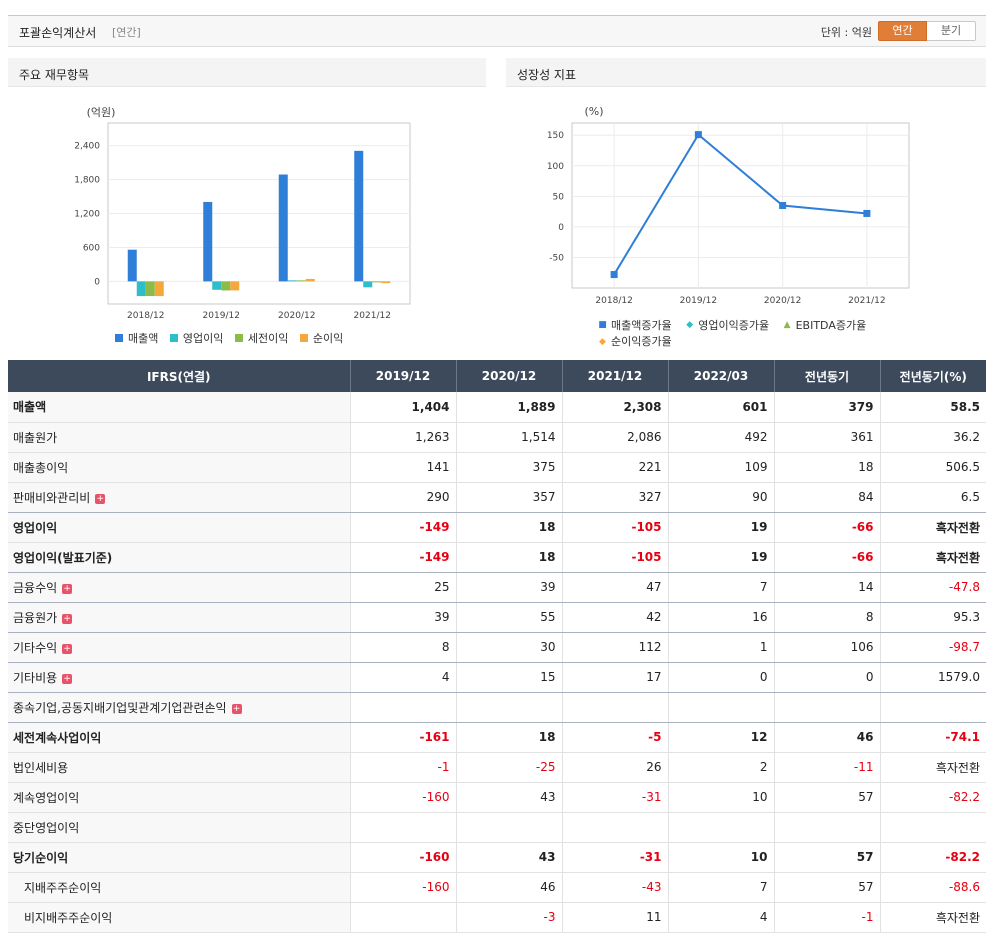 This screenshot has width=994, height=941. I want to click on row-label: 금융수익 +, so click(179, 587).